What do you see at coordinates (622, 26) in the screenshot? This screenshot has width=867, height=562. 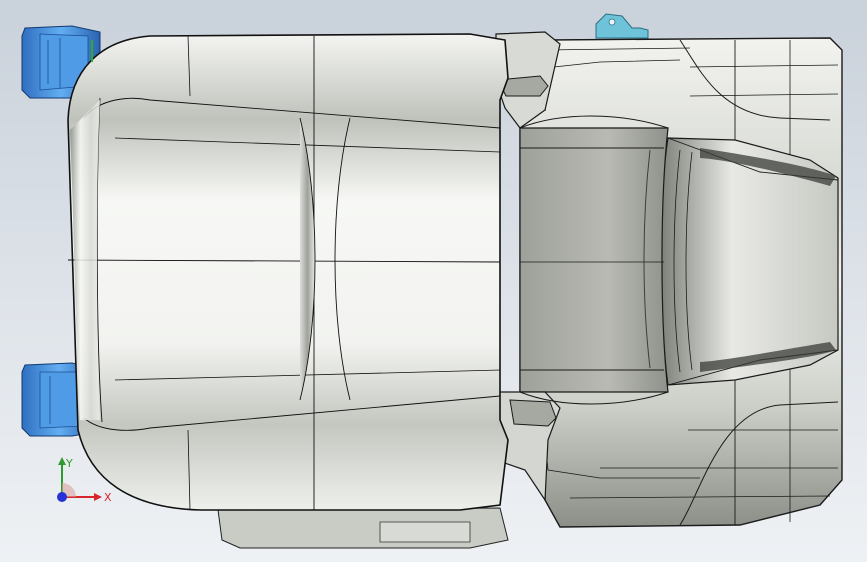 I see `latch-part-top` at bounding box center [622, 26].